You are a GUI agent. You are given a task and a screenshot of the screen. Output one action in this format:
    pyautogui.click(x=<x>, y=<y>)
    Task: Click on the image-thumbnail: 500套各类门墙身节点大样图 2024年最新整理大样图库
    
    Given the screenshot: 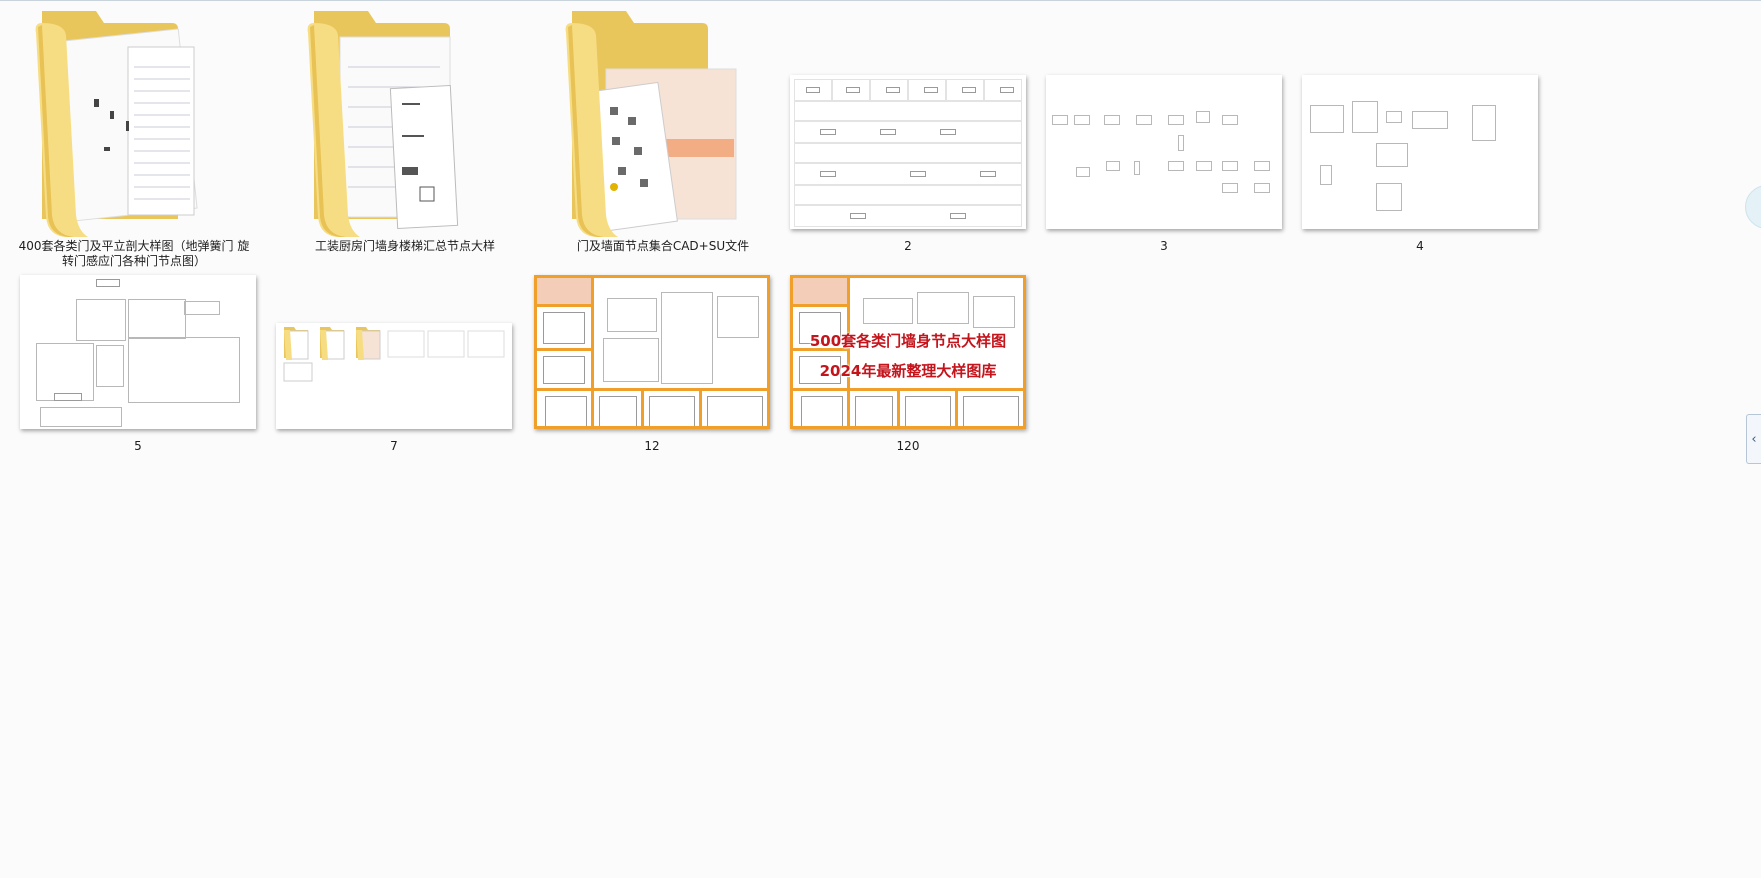 What is the action you would take?
    pyautogui.click(x=908, y=352)
    